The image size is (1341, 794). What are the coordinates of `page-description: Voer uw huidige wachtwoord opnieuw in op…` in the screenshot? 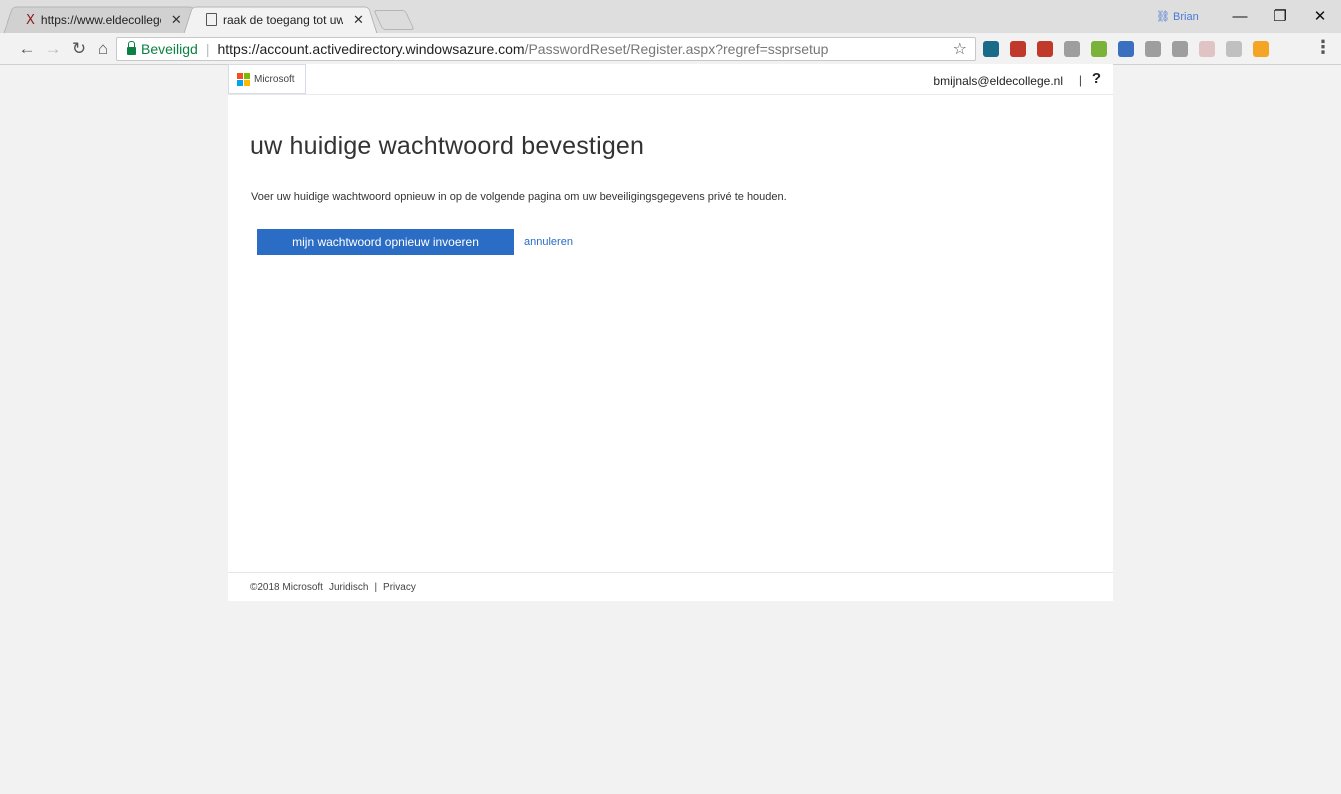 It's located at (519, 197).